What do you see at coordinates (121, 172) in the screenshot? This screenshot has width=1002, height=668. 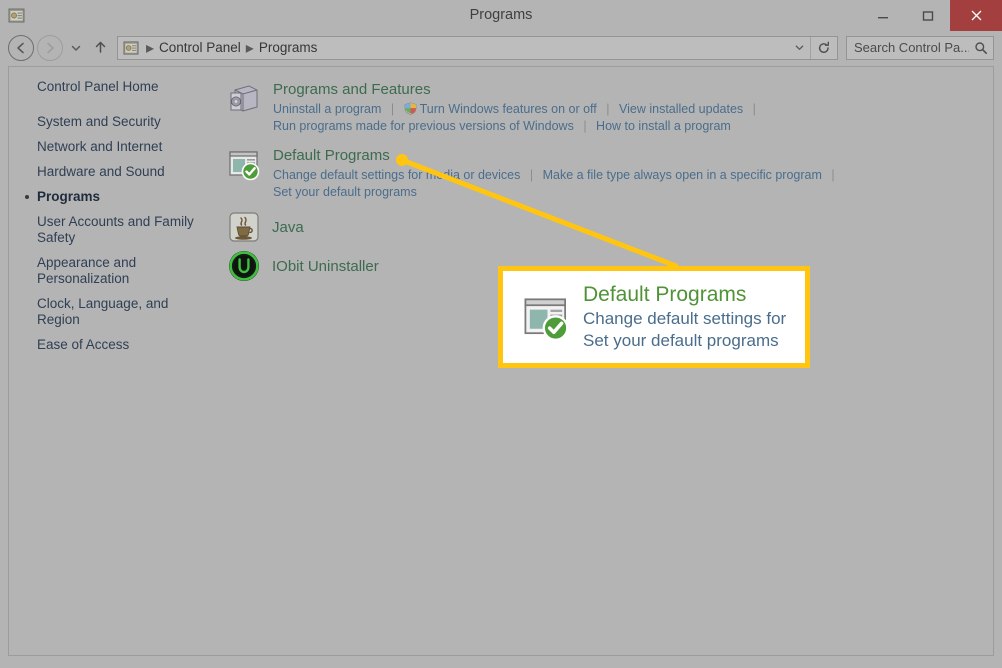 I see `sidebar-item-hardware-and-sound: Hardware and Sound` at bounding box center [121, 172].